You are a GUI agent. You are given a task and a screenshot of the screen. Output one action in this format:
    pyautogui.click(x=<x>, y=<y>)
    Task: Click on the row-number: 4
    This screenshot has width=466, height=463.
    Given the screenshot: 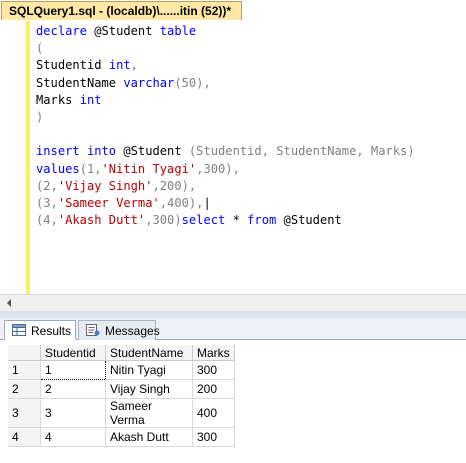 What is the action you would take?
    pyautogui.click(x=24, y=437)
    